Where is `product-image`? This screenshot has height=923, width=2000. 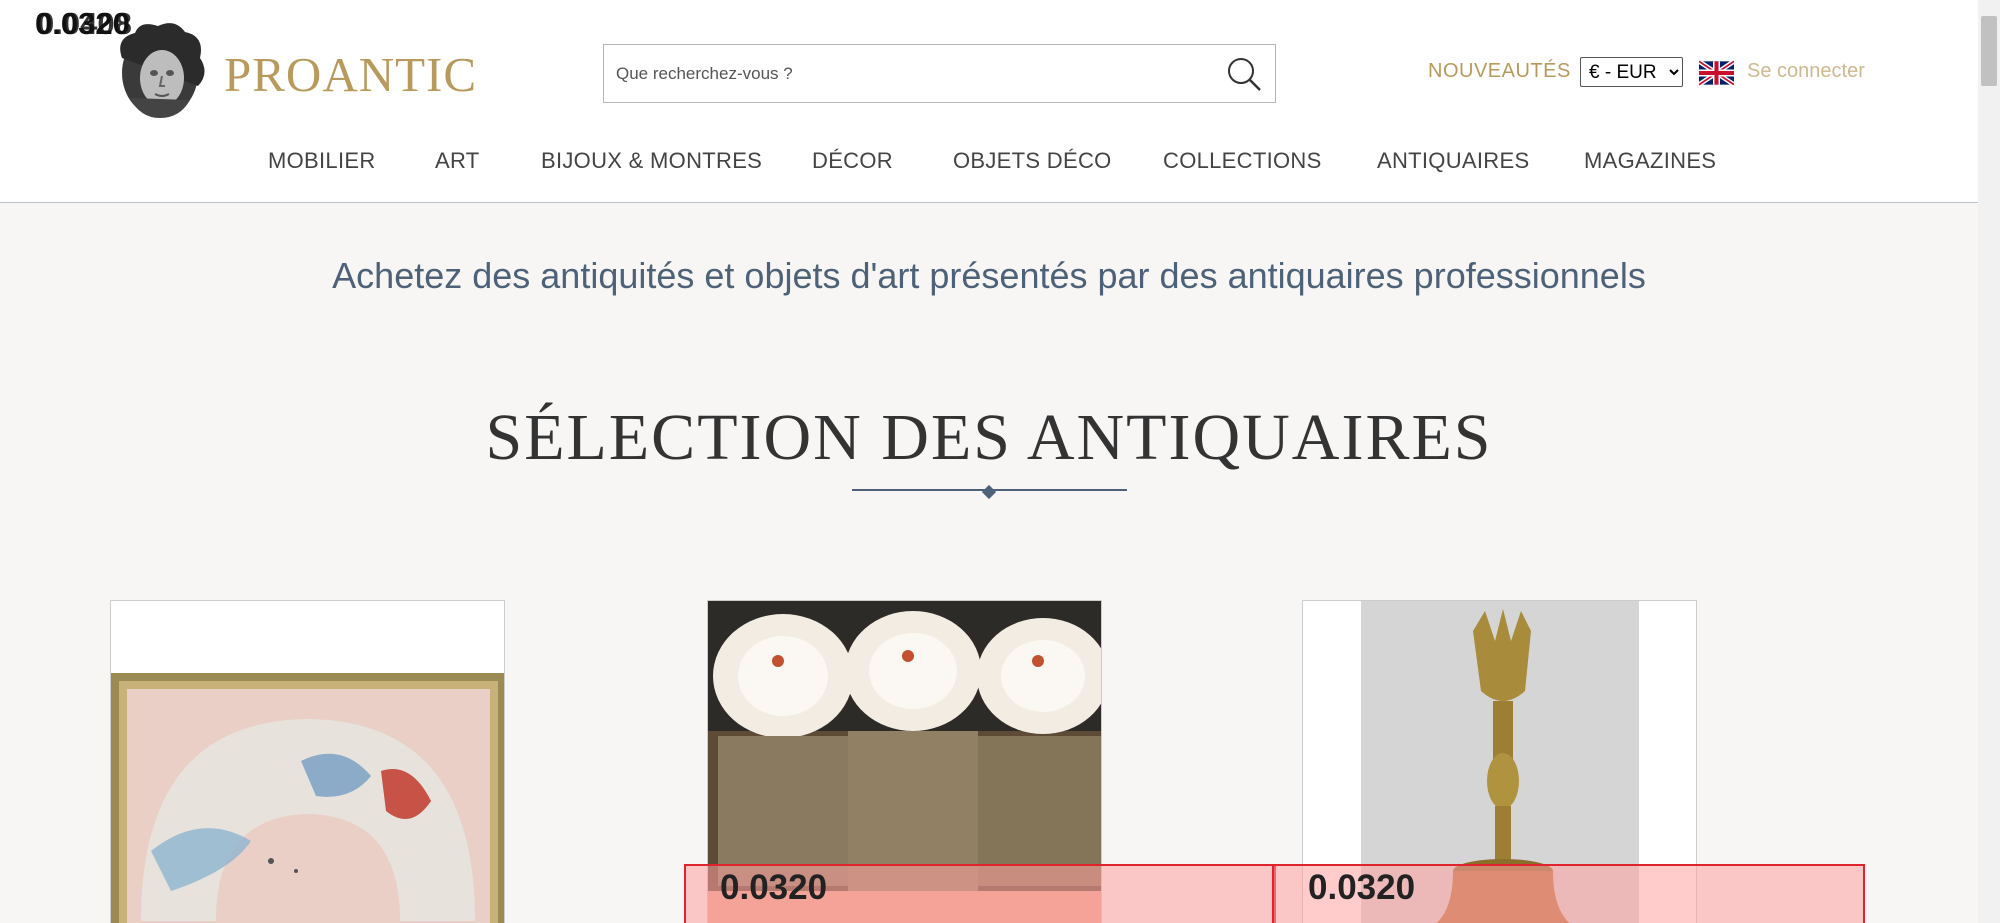
product-image is located at coordinates (307, 762).